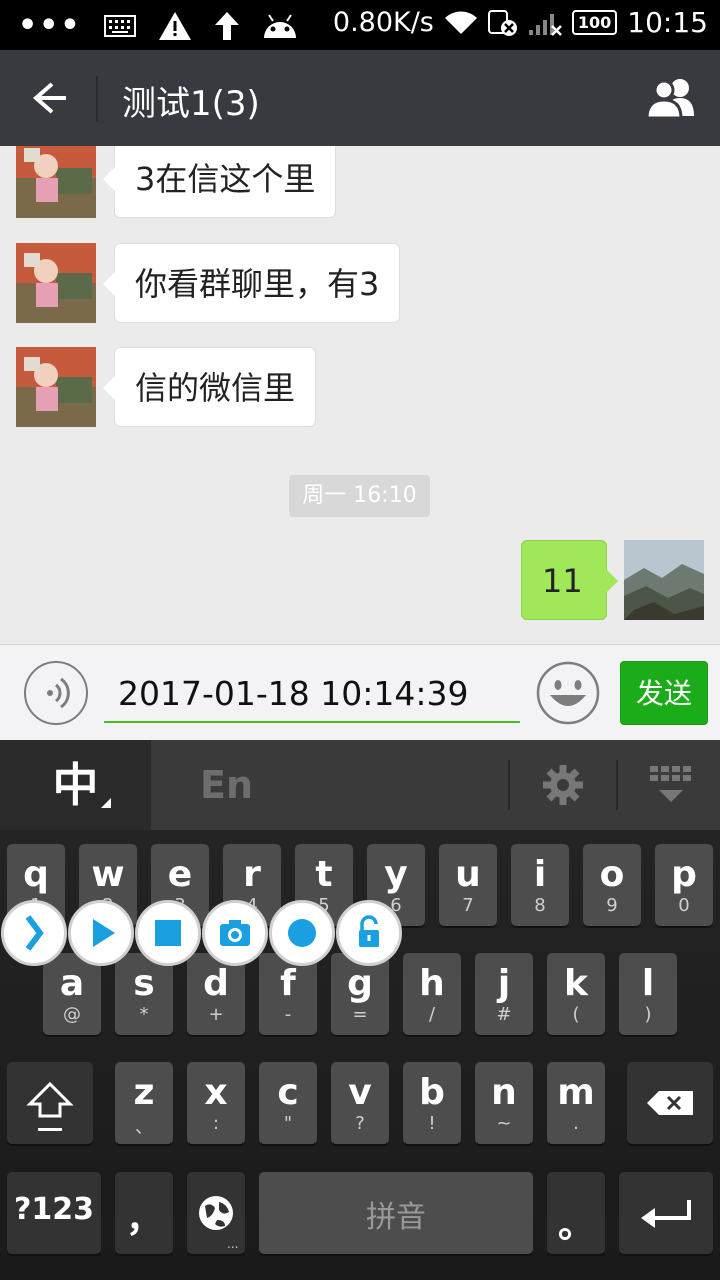  I want to click on key-sublabel: *, so click(144, 1014).